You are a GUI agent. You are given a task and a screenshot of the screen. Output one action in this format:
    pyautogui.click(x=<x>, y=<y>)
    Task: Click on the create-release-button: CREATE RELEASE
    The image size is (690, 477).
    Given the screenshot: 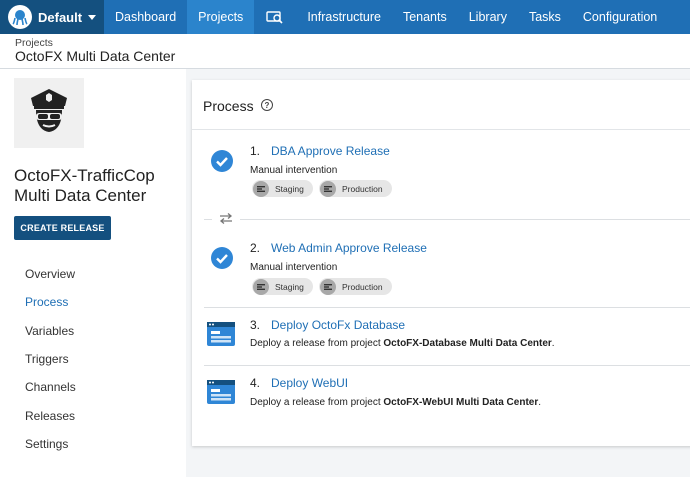 What is the action you would take?
    pyautogui.click(x=62, y=228)
    